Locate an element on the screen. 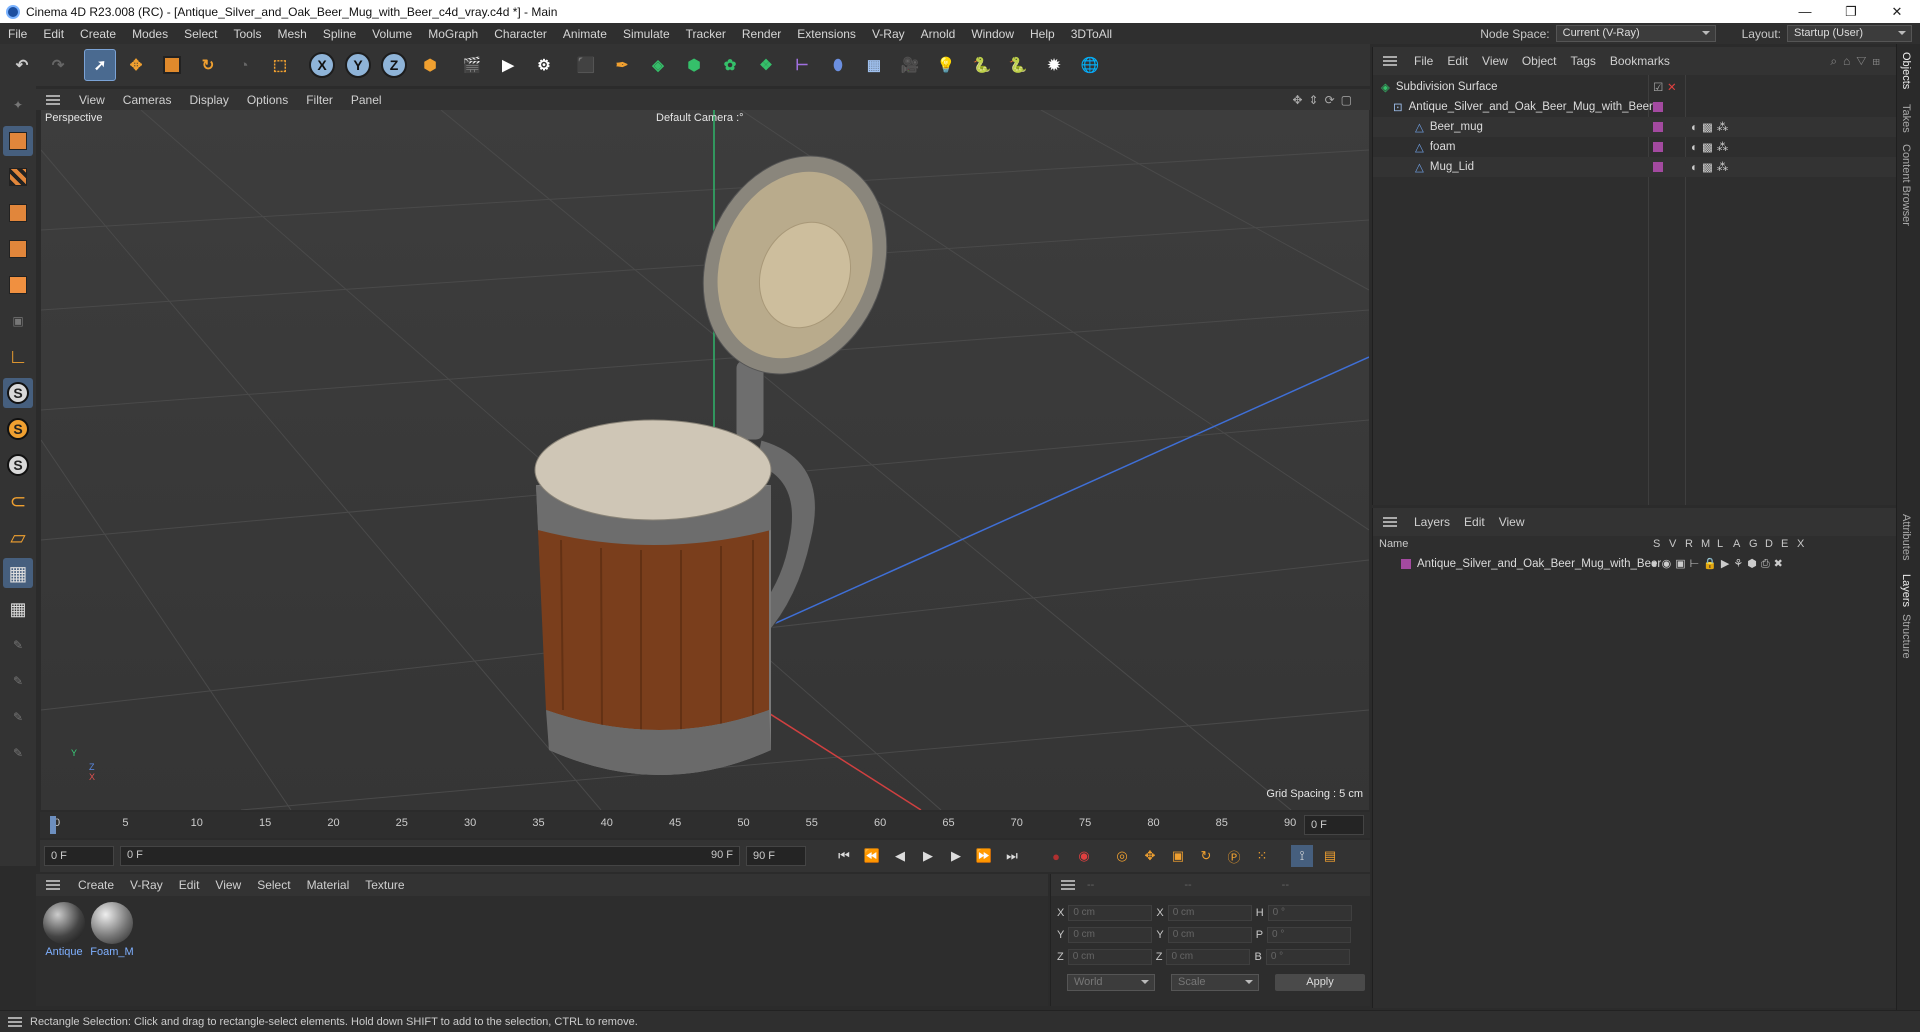  mograph-icon: ❖ is located at coordinates (766, 65).